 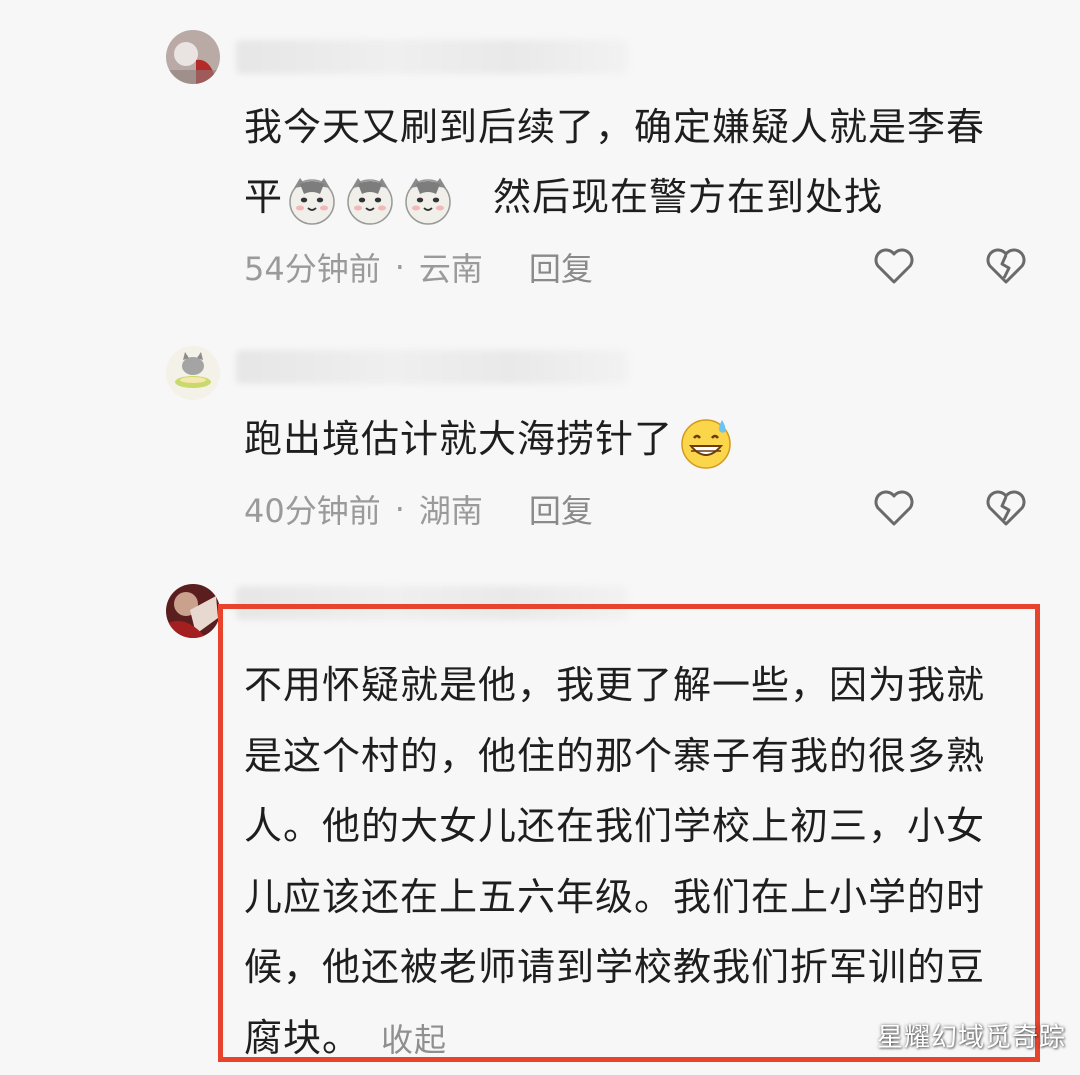 What do you see at coordinates (706, 442) in the screenshot?
I see `grinning-sweat-icon` at bounding box center [706, 442].